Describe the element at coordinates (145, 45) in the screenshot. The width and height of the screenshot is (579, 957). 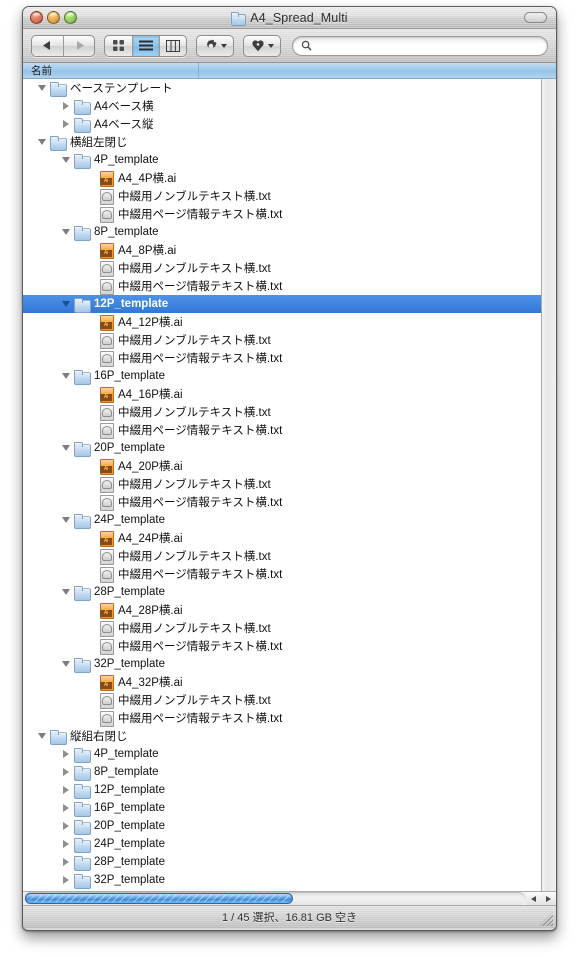
I see `list-view-button` at that location.